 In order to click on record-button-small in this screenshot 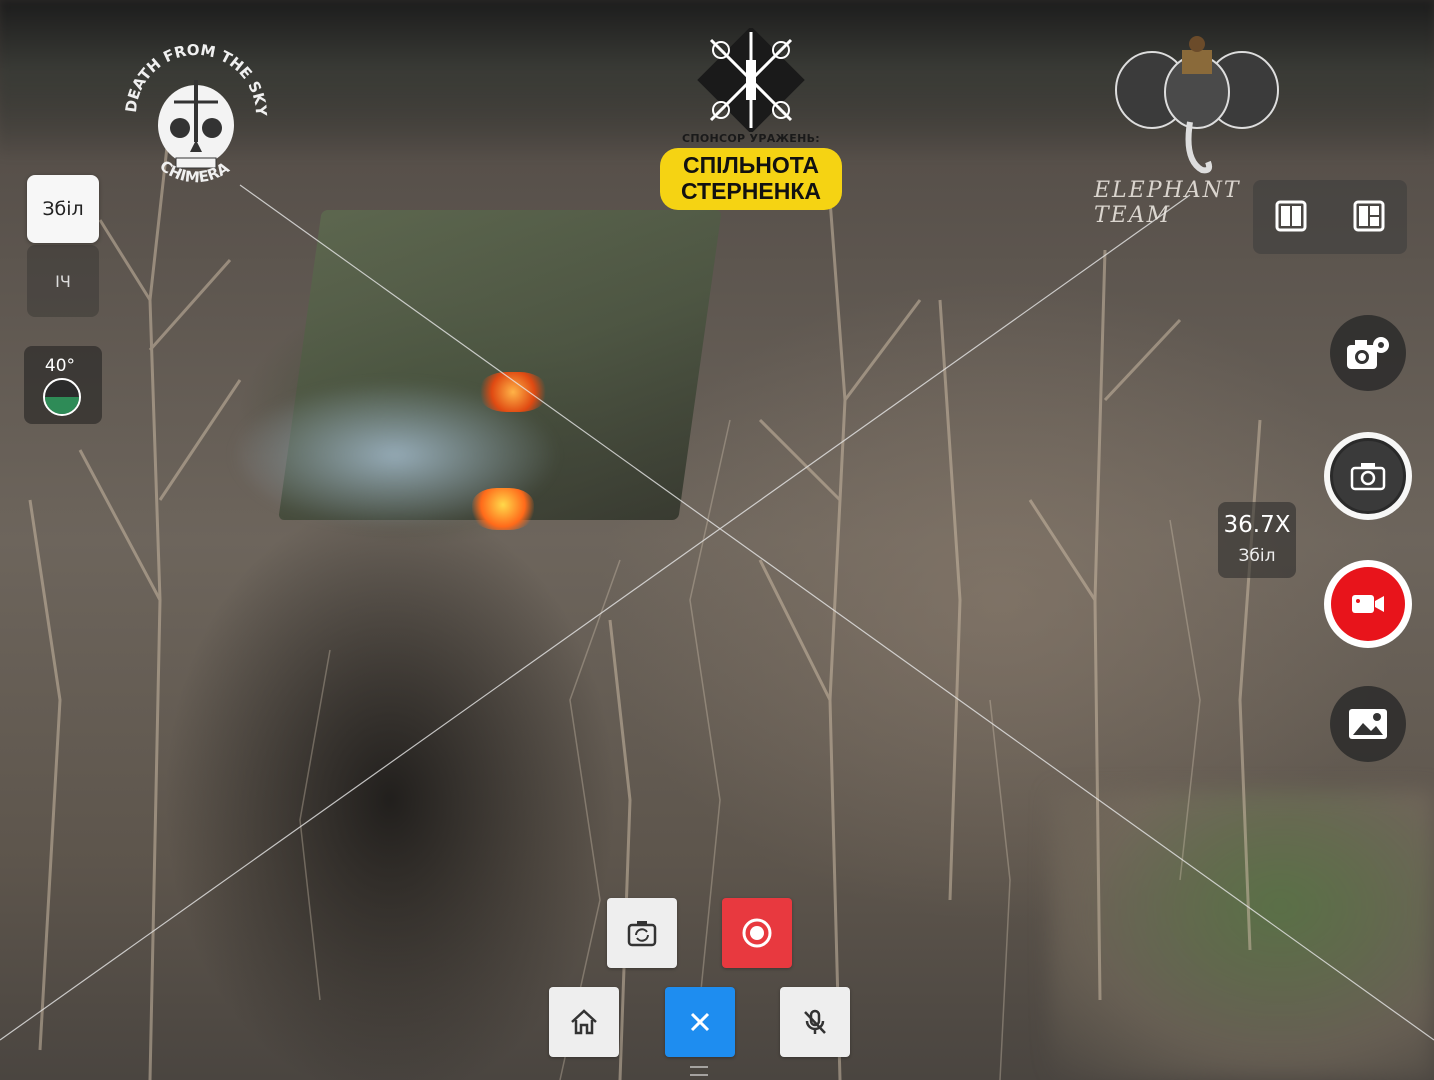, I will do `click(757, 933)`.